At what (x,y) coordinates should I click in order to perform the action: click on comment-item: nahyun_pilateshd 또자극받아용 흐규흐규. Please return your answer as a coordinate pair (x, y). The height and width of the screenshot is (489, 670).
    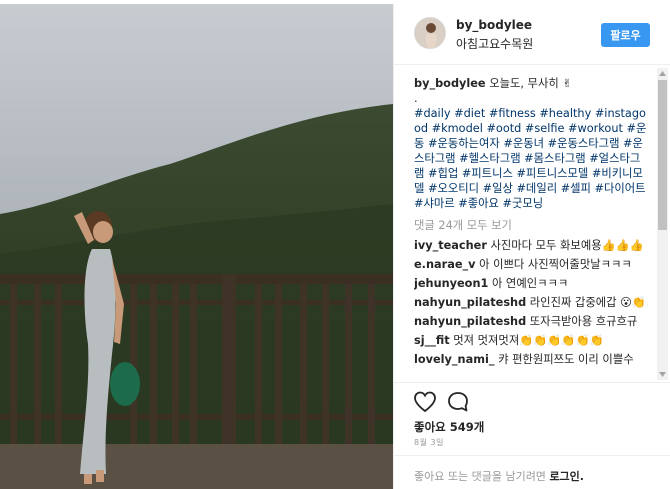
    Looking at the image, I should click on (531, 321).